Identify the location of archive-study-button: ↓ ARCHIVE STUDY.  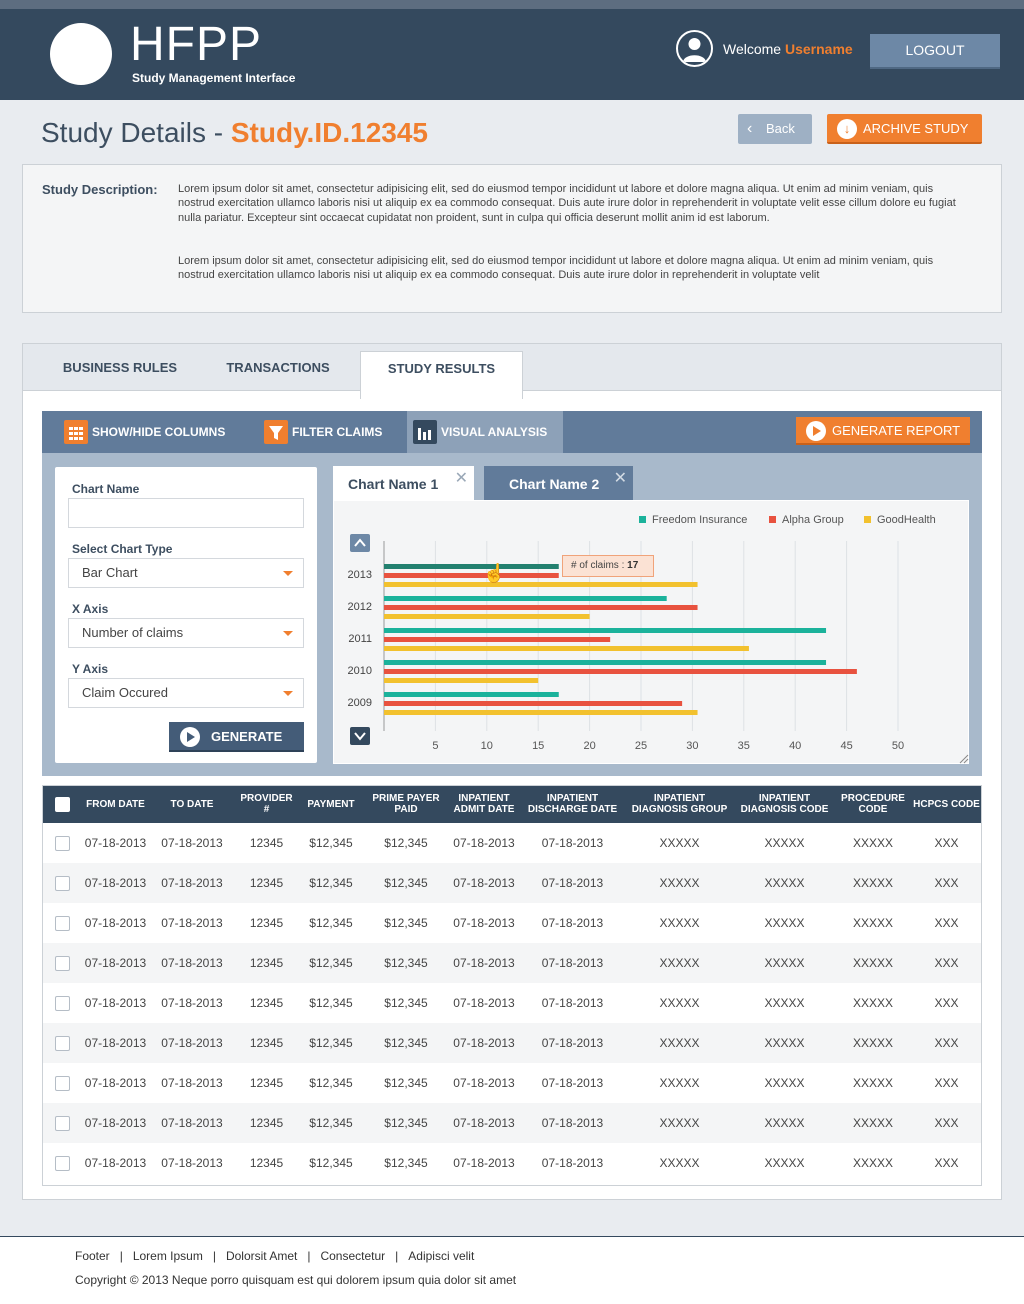
(904, 129).